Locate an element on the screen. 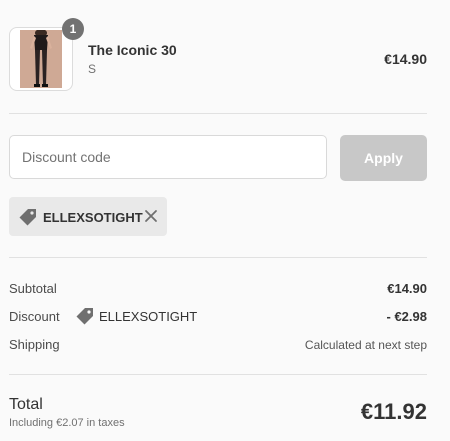  quantity-badge: 1 is located at coordinates (73, 29).